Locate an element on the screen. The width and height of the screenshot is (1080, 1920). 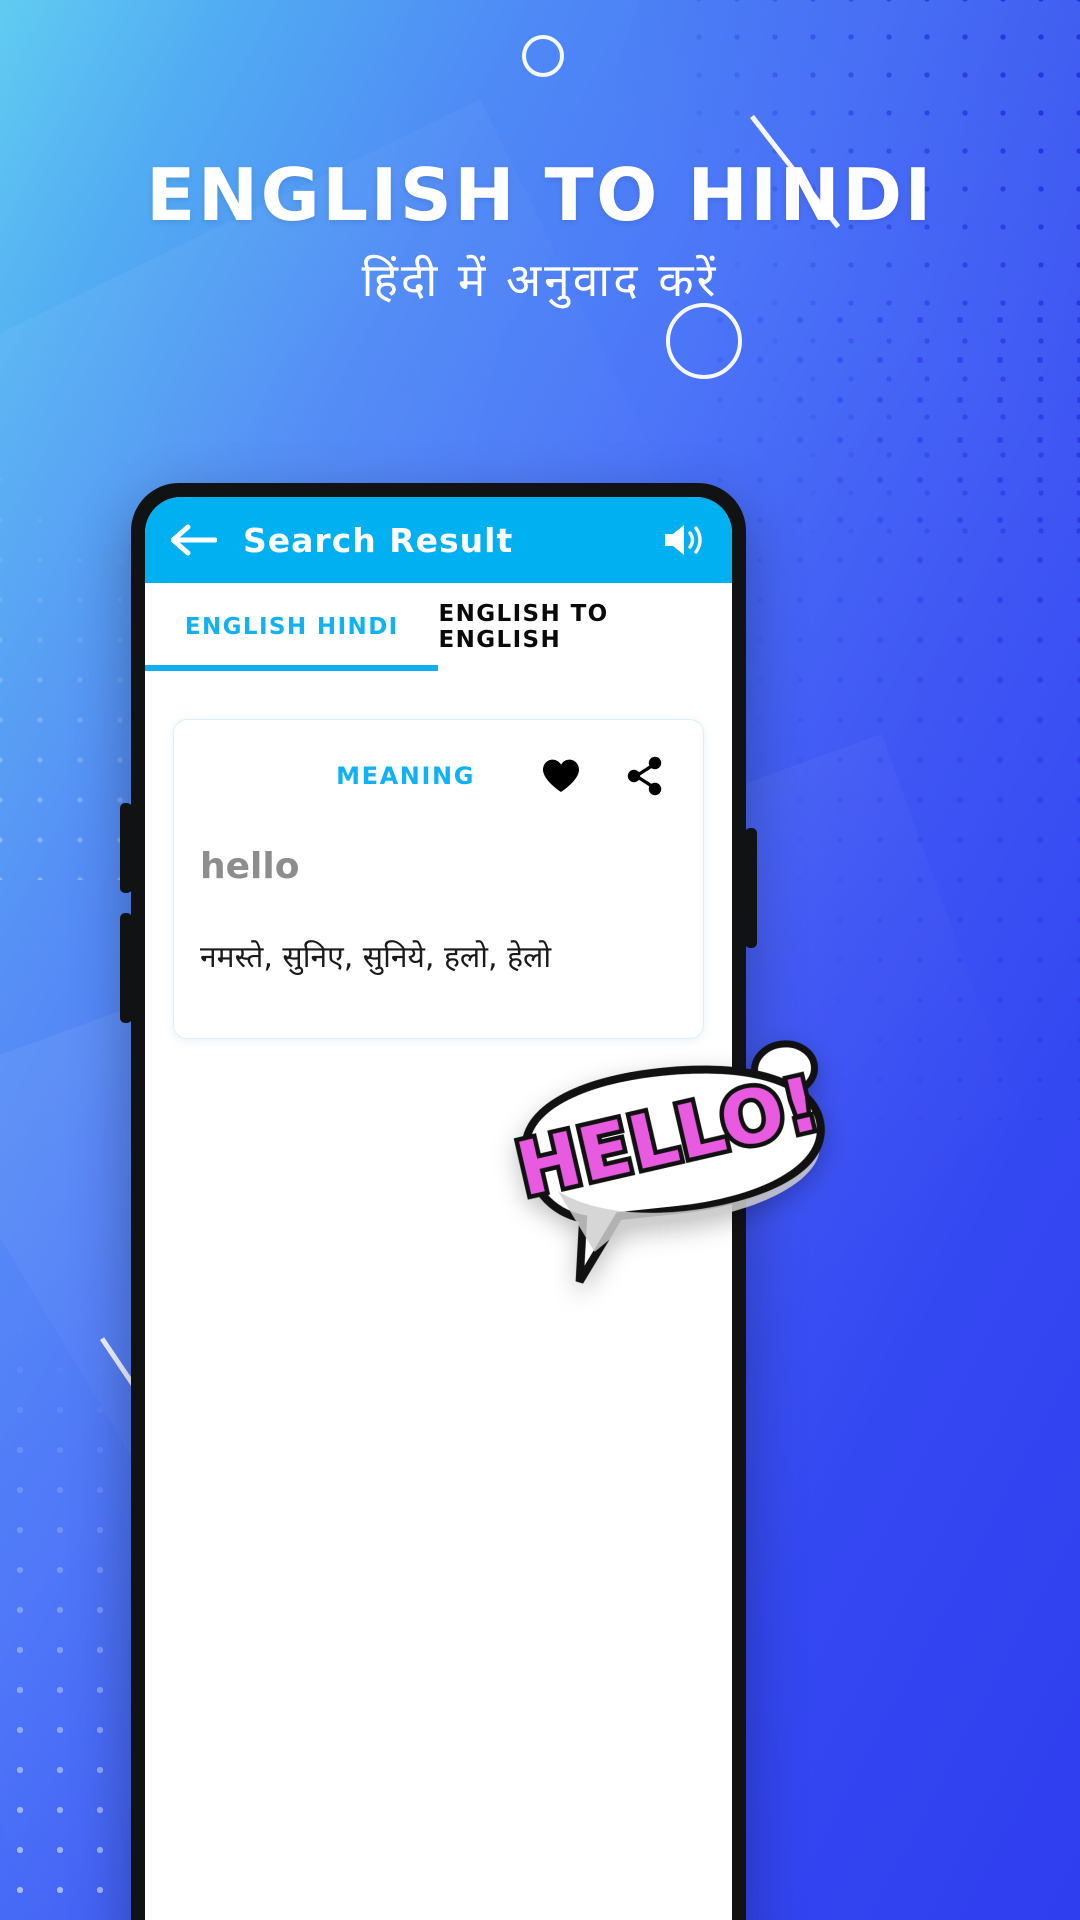
search-word: hello is located at coordinates (250, 866).